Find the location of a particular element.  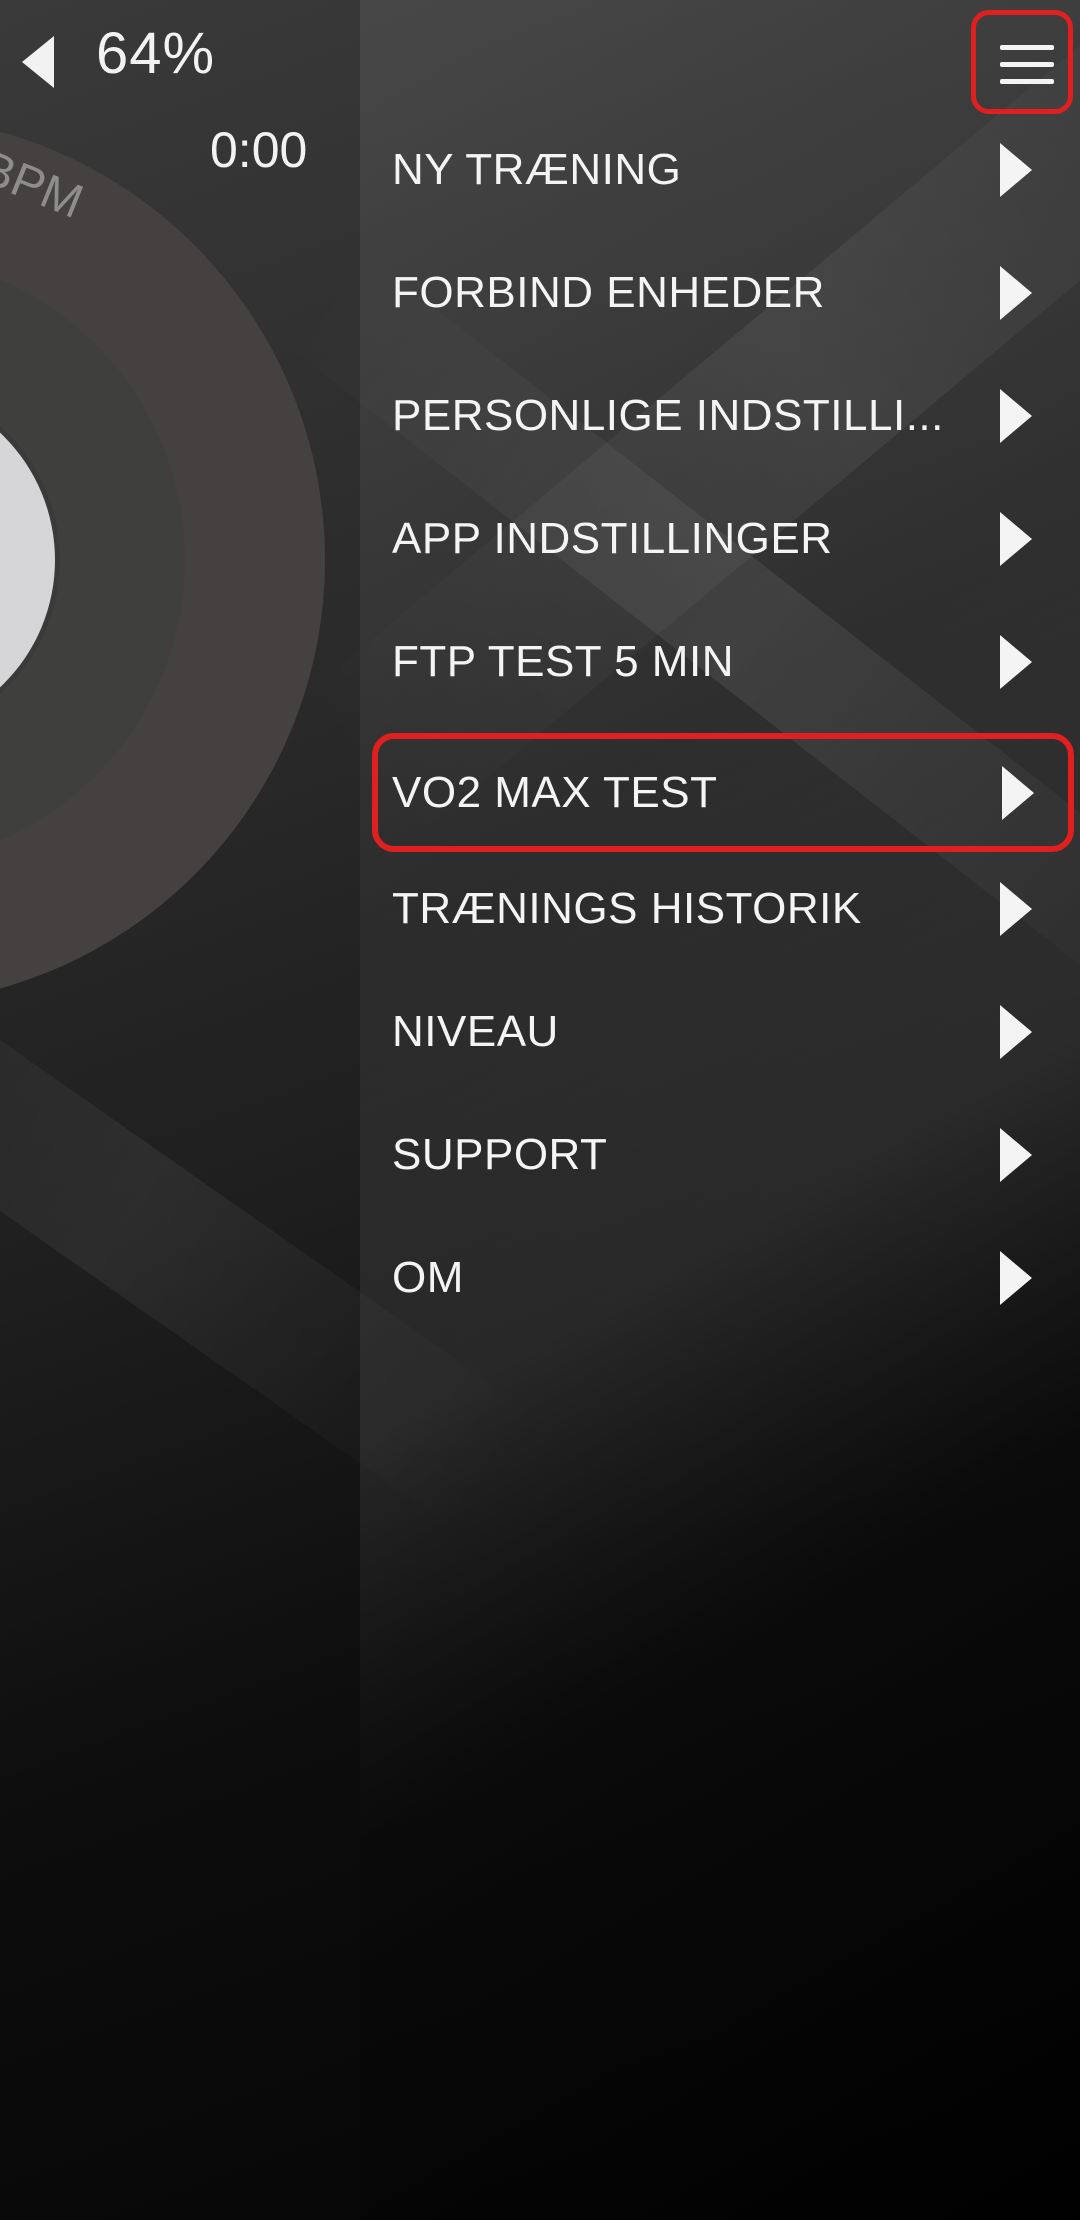

menu-item-traenings-historik: TRÆNINGS HISTORIK is located at coordinates (722, 909).